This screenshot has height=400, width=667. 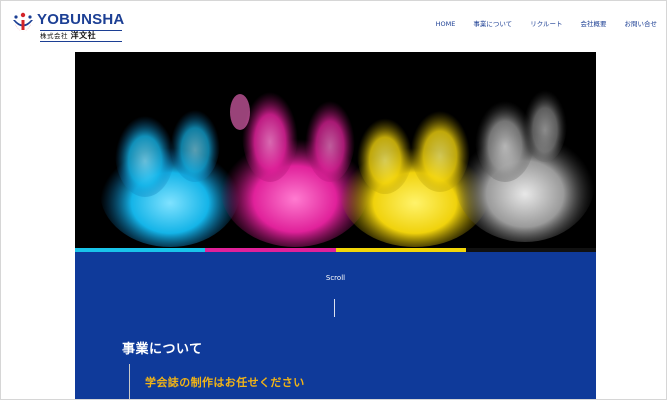 What do you see at coordinates (594, 24) in the screenshot?
I see `nav-item-company: 会社概要` at bounding box center [594, 24].